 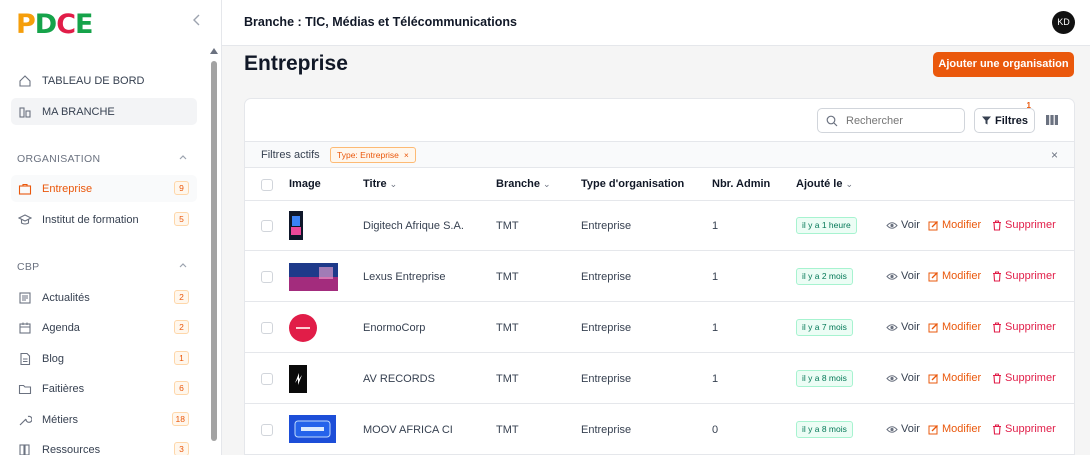 I want to click on organisation-title: MOOV AFRICA CI, so click(x=408, y=430).